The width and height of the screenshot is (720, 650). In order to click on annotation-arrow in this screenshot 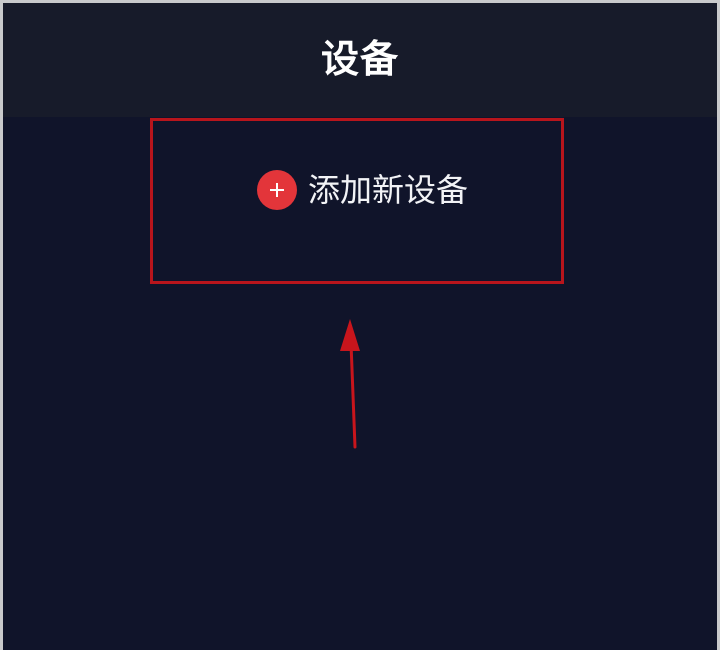, I will do `click(350, 384)`.